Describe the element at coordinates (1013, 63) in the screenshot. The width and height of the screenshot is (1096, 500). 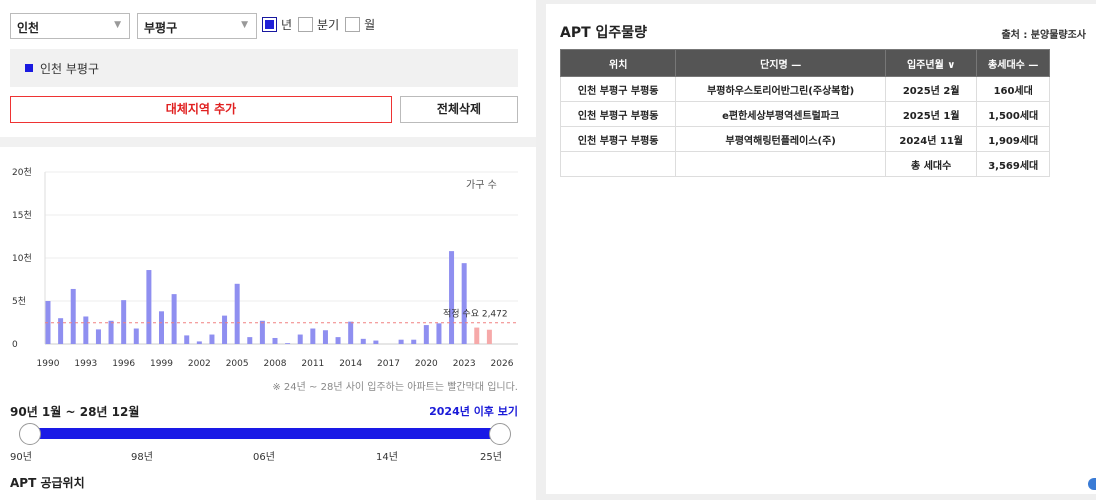
I see `column-total-units: 총세대수 —` at that location.